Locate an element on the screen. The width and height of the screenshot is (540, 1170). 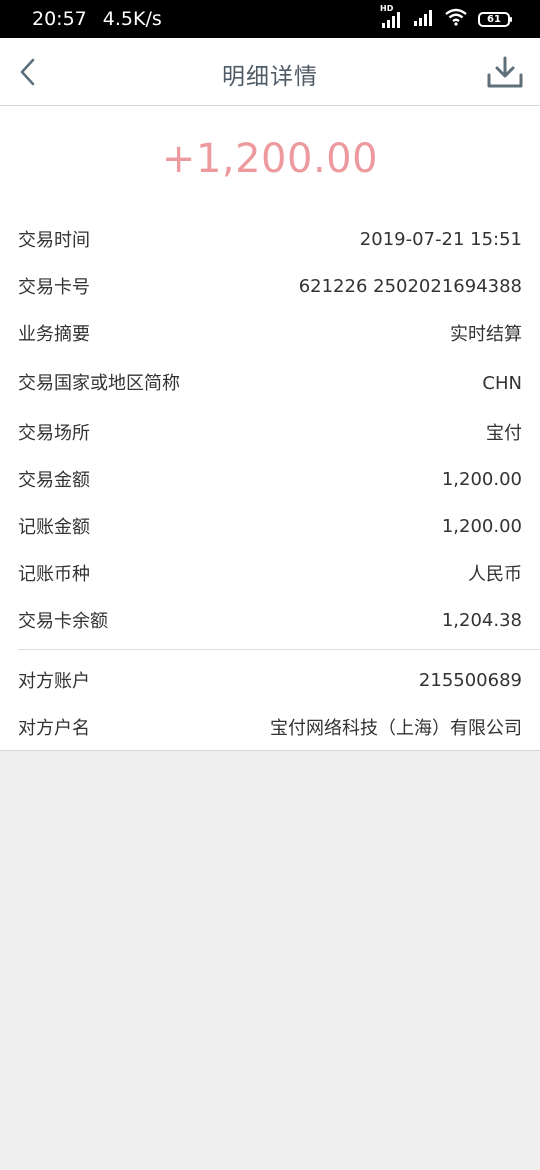
download-button is located at coordinates (505, 72).